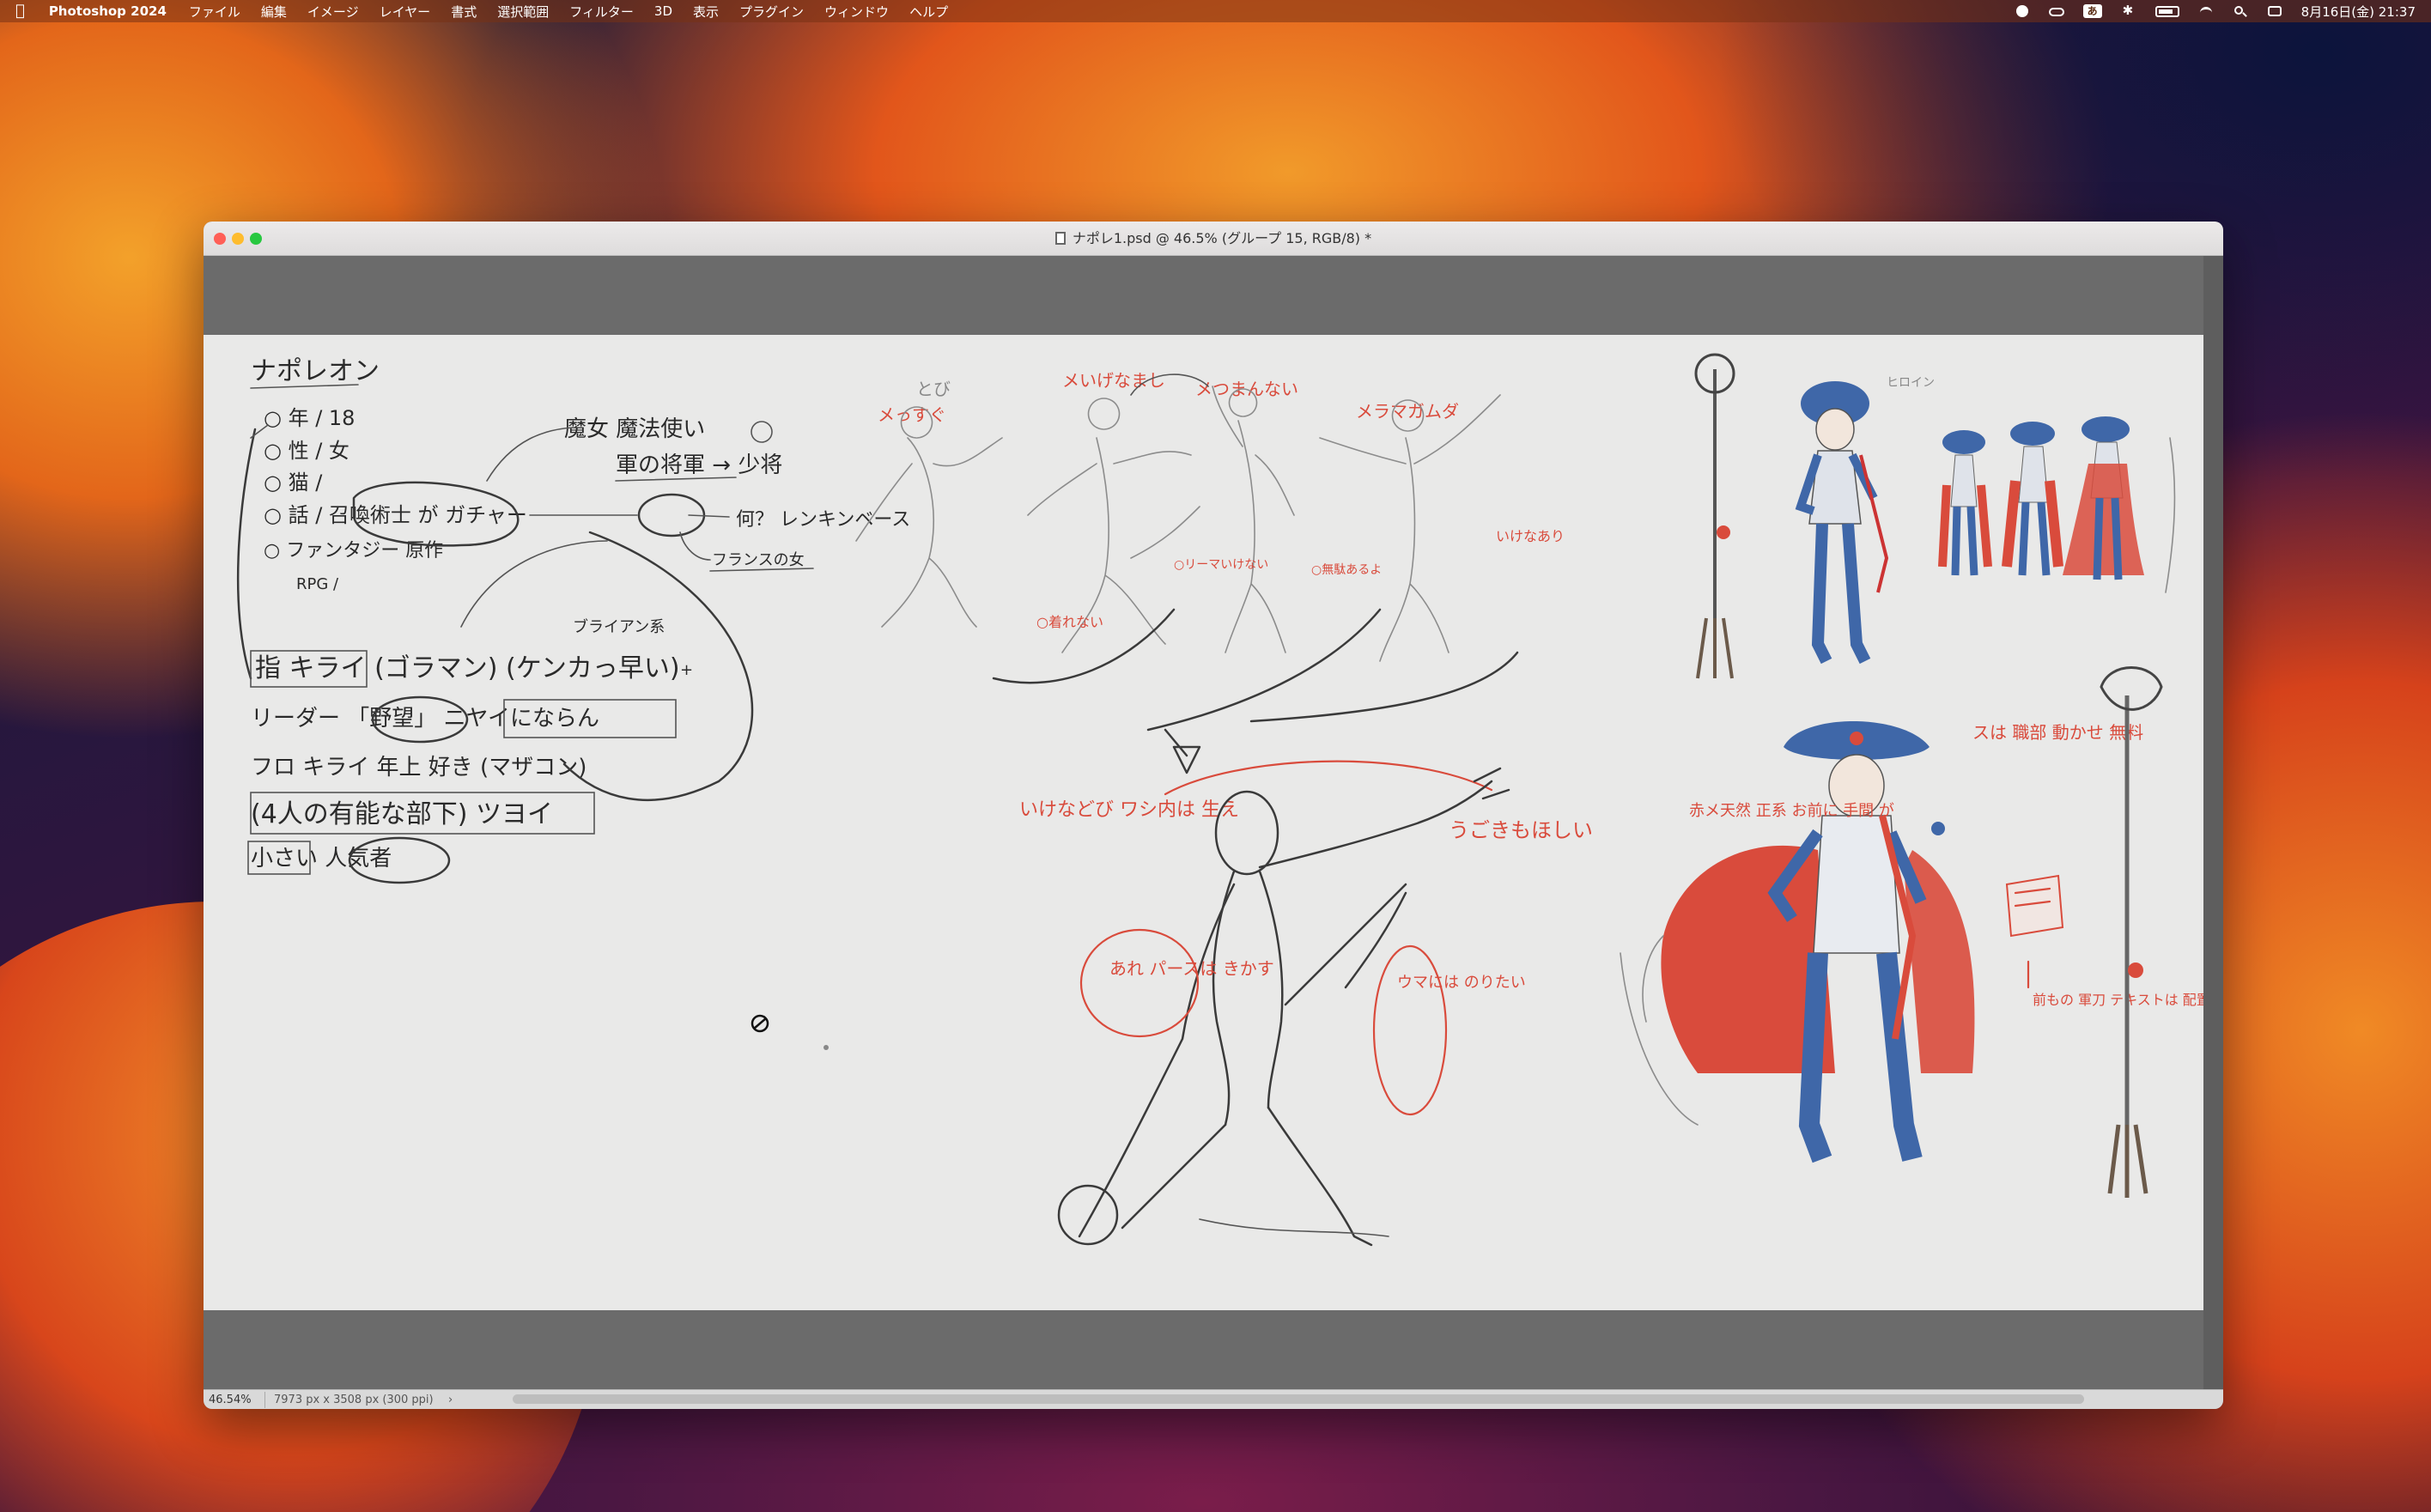 The image size is (2431, 1512). Describe the element at coordinates (1835, 430) in the screenshot. I see `char1-head` at that location.